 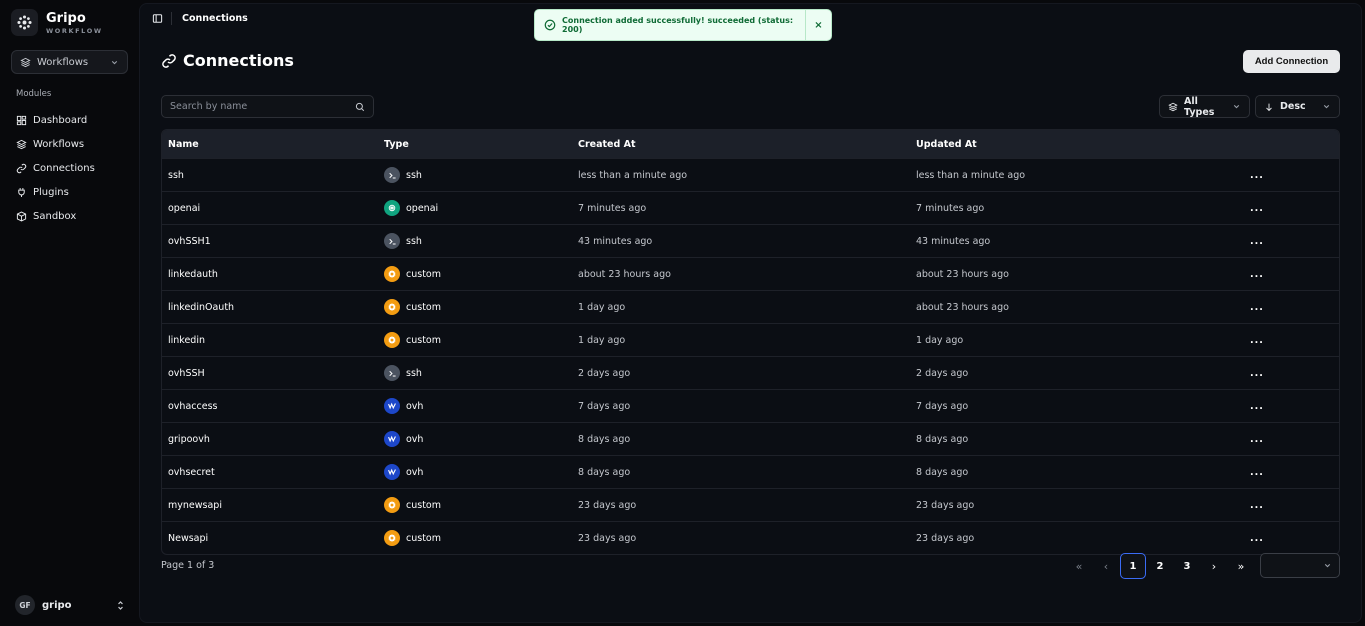 What do you see at coordinates (392, 472) in the screenshot?
I see `ovh-icon` at bounding box center [392, 472].